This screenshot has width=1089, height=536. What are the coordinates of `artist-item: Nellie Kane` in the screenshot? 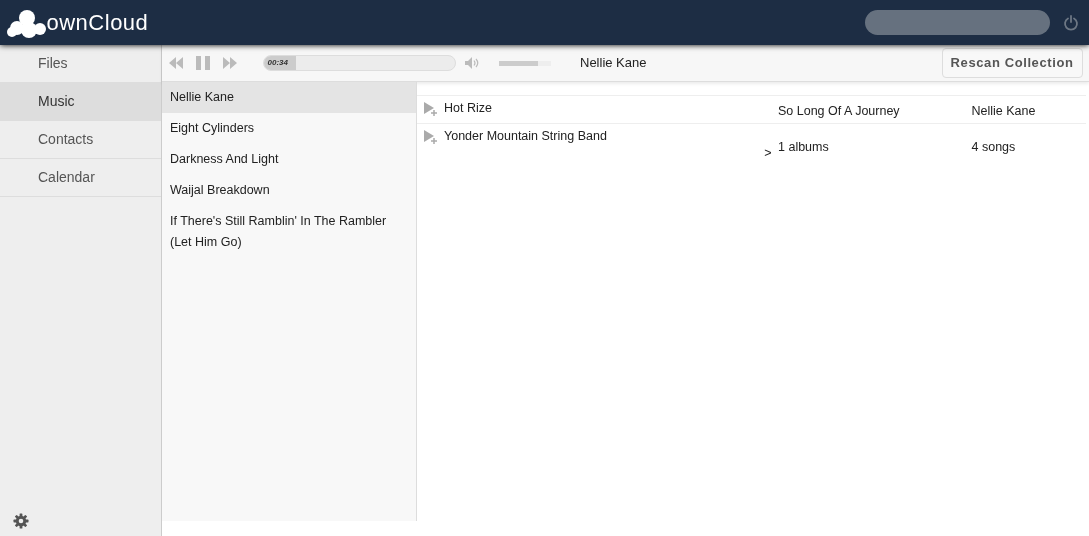 It's located at (289, 97).